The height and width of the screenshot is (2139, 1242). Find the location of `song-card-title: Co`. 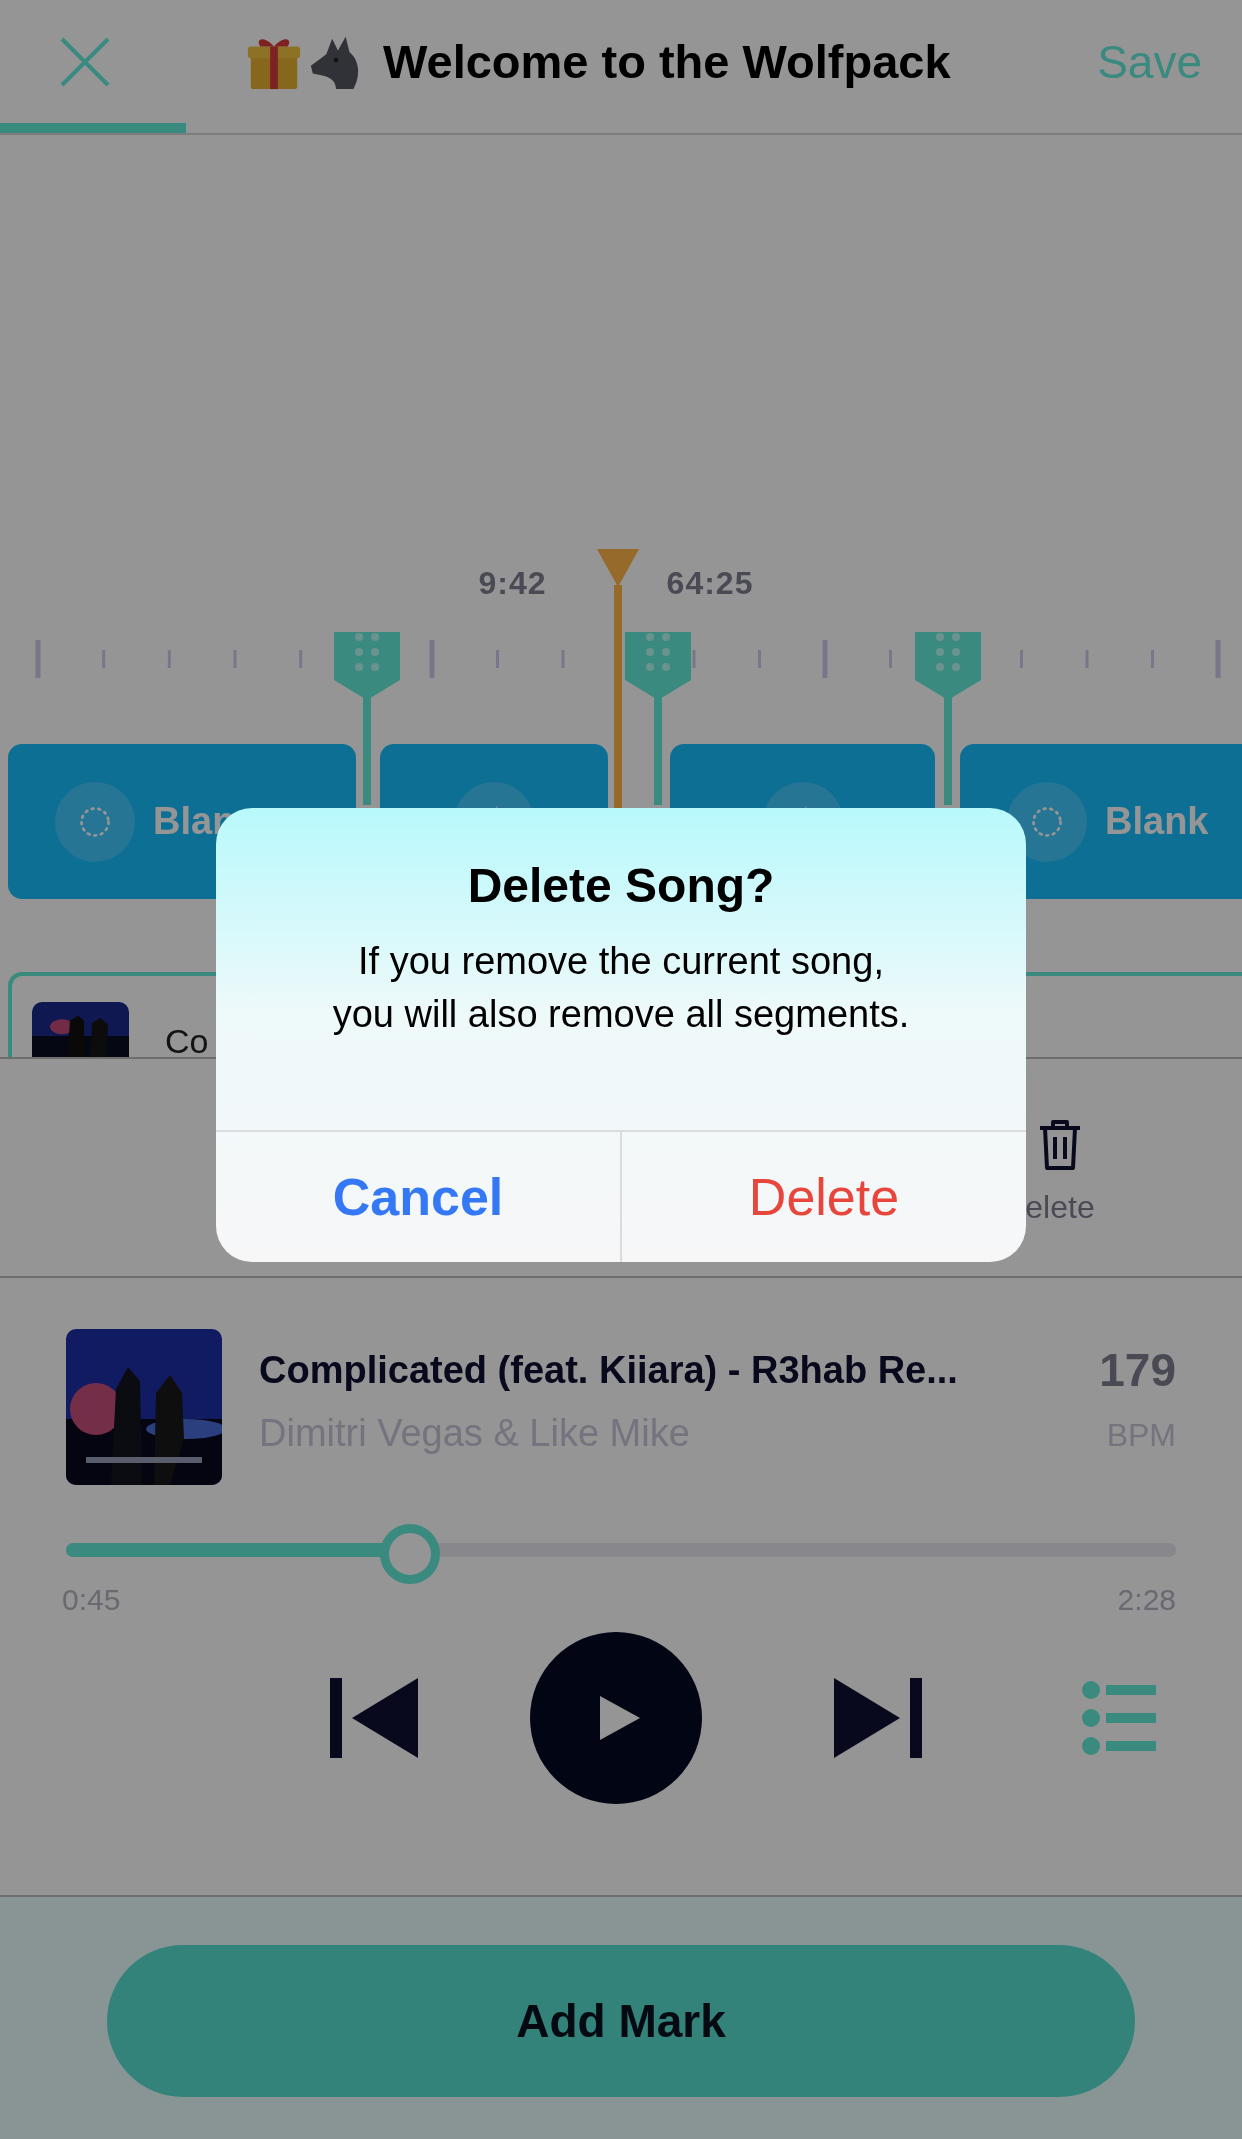

song-card-title: Co is located at coordinates (187, 1040).